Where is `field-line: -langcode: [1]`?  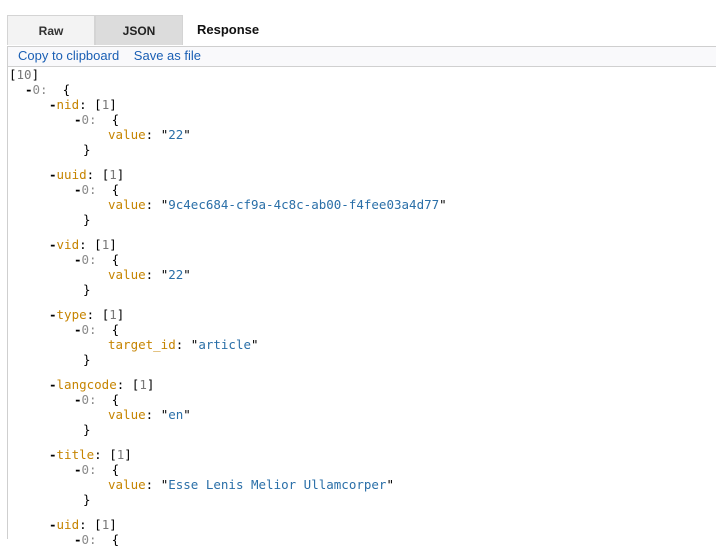 field-line: -langcode: [1] is located at coordinates (102, 384).